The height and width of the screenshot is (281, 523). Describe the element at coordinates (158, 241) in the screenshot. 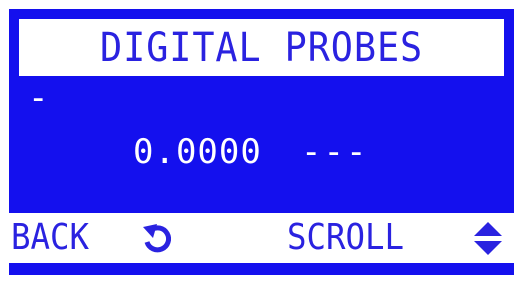

I see `rotate-back-icon` at that location.